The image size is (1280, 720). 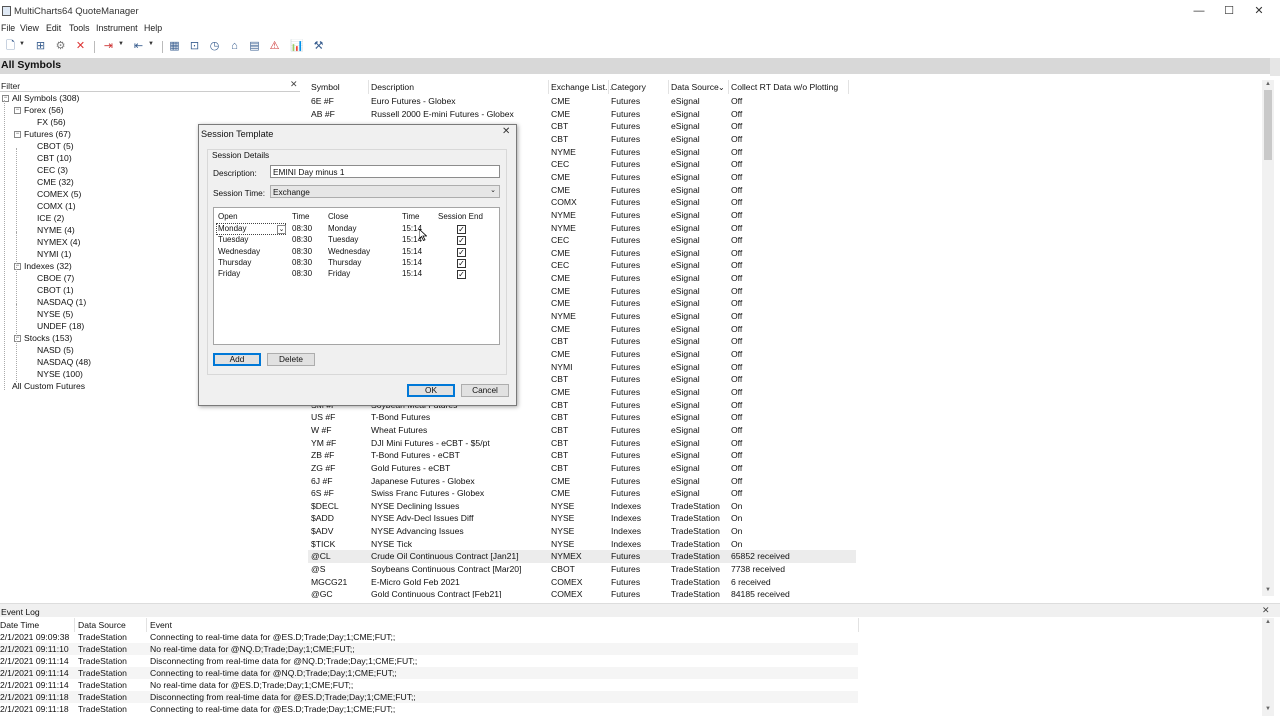 I want to click on tree-item: COMEX (5), so click(x=59, y=194).